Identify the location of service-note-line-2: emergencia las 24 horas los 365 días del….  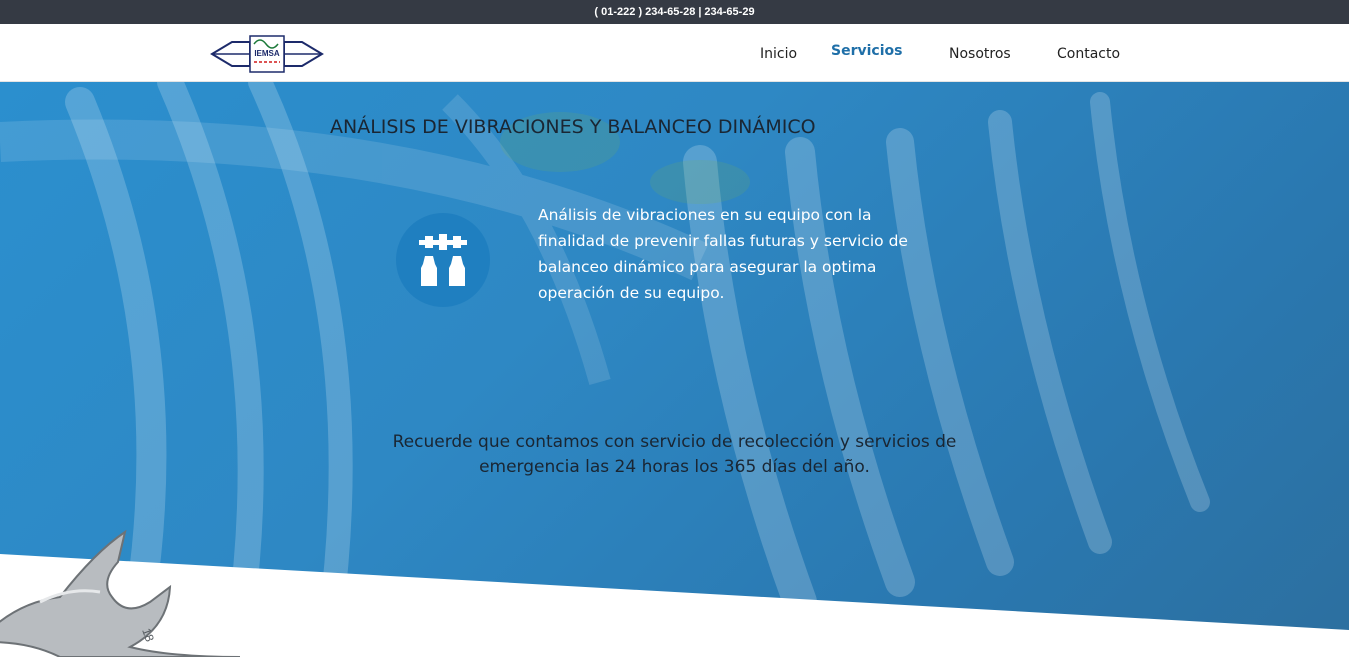
(674, 467).